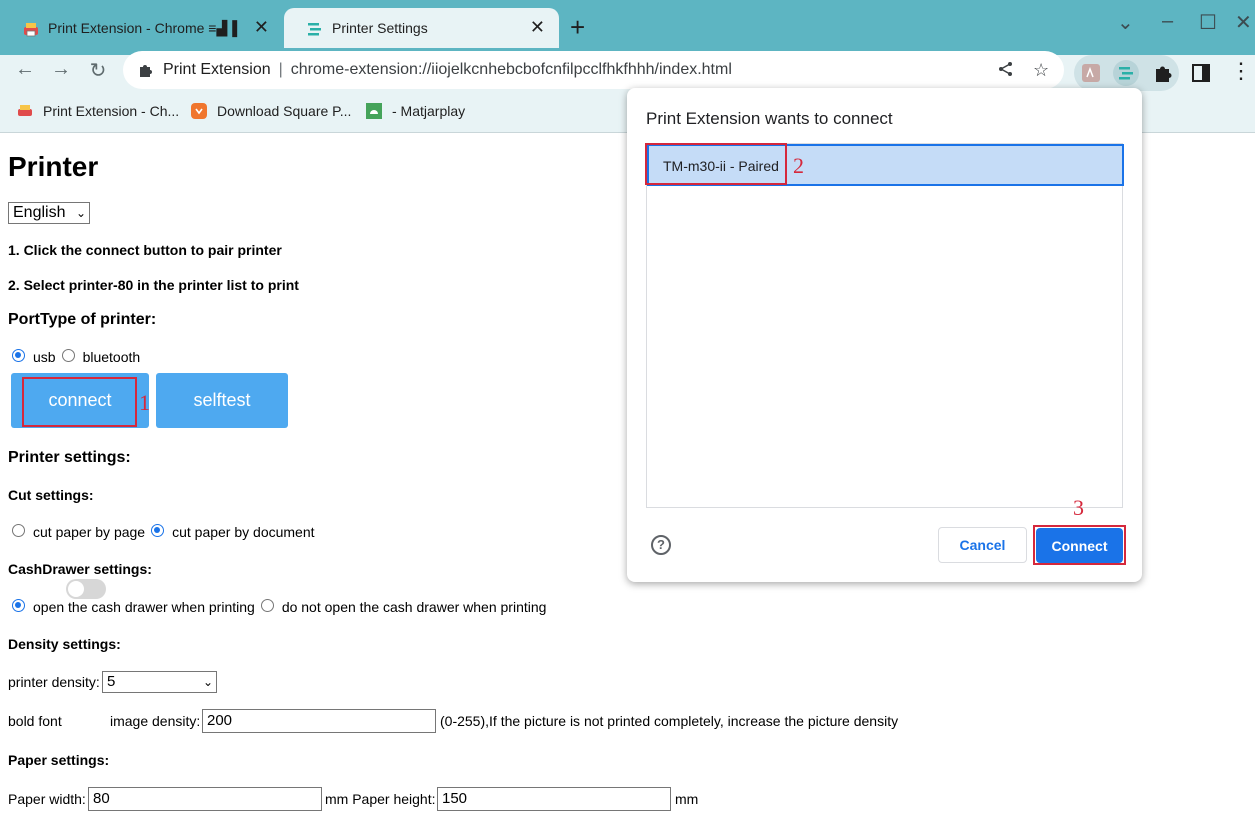 The height and width of the screenshot is (831, 1255). What do you see at coordinates (69, 457) in the screenshot?
I see `printer-settings-heading: Printer settings:` at bounding box center [69, 457].